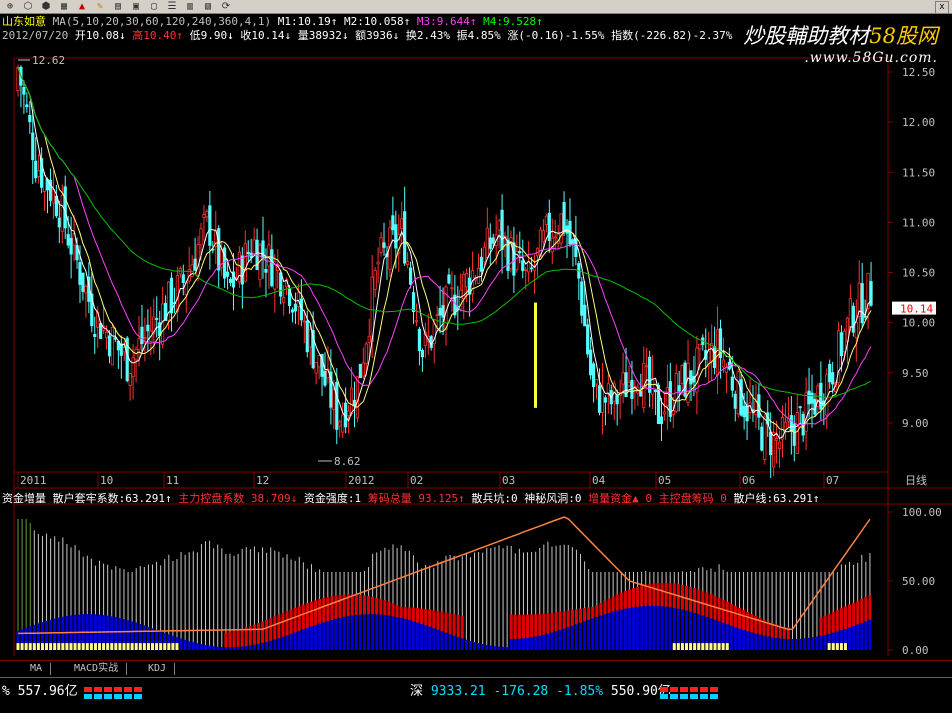 The width and height of the screenshot is (952, 713). I want to click on ind-tick-label-1: 50.00, so click(918, 581).